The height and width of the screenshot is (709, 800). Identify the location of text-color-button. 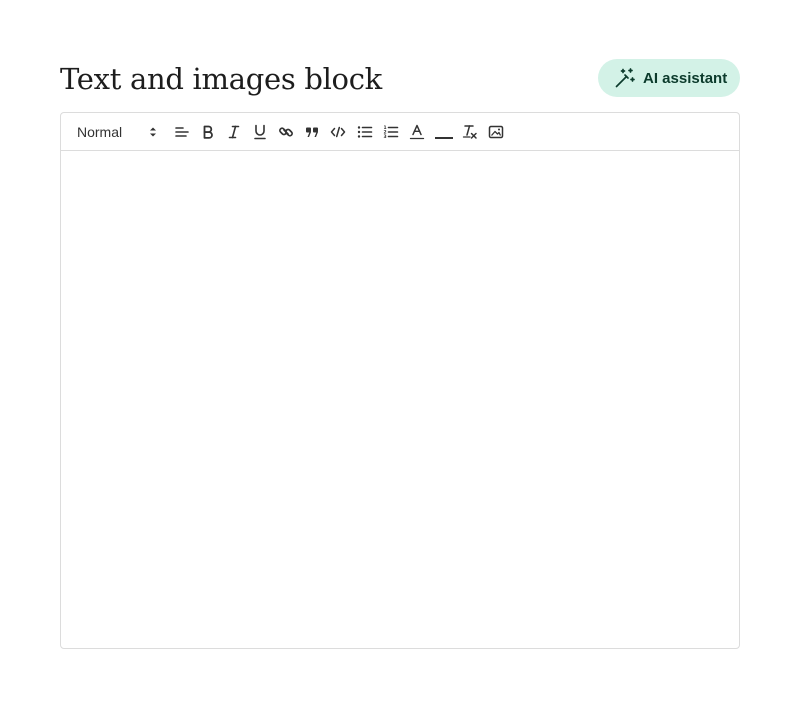
(417, 132).